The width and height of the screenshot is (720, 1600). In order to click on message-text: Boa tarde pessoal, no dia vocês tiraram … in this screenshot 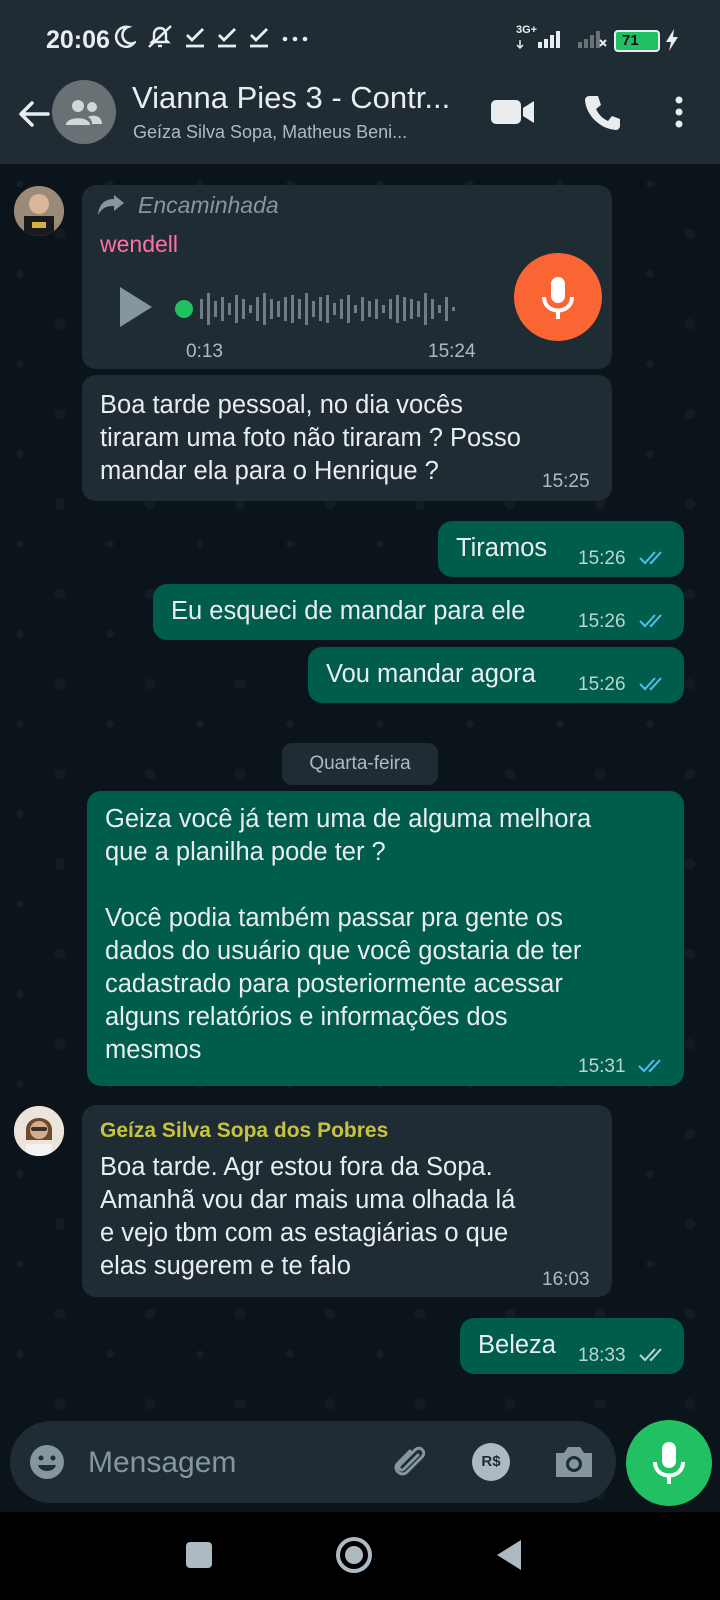, I will do `click(310, 438)`.